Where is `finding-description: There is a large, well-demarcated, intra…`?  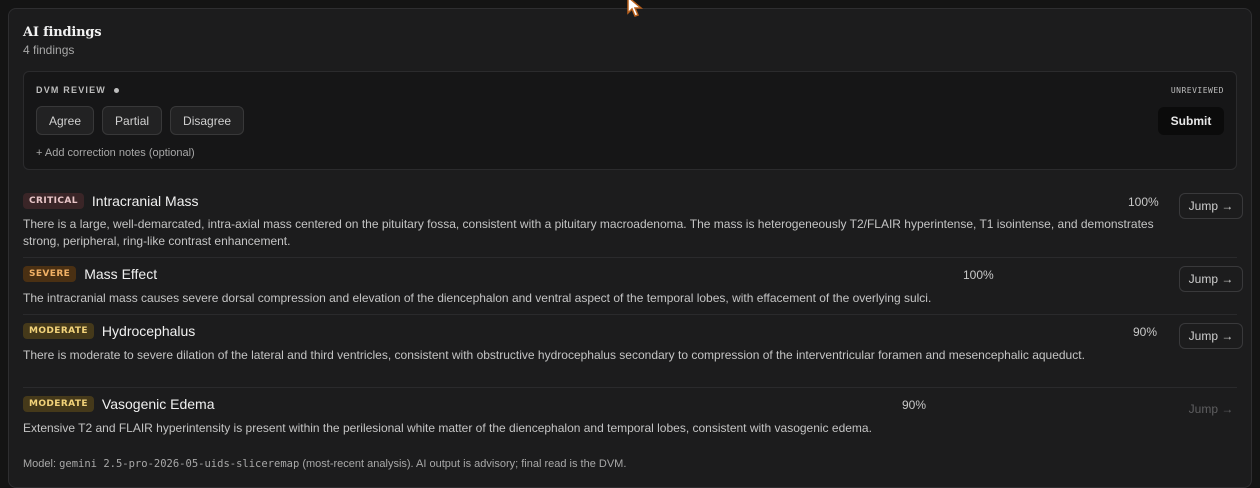
finding-description: There is a large, well-demarcated, intra… is located at coordinates (588, 232).